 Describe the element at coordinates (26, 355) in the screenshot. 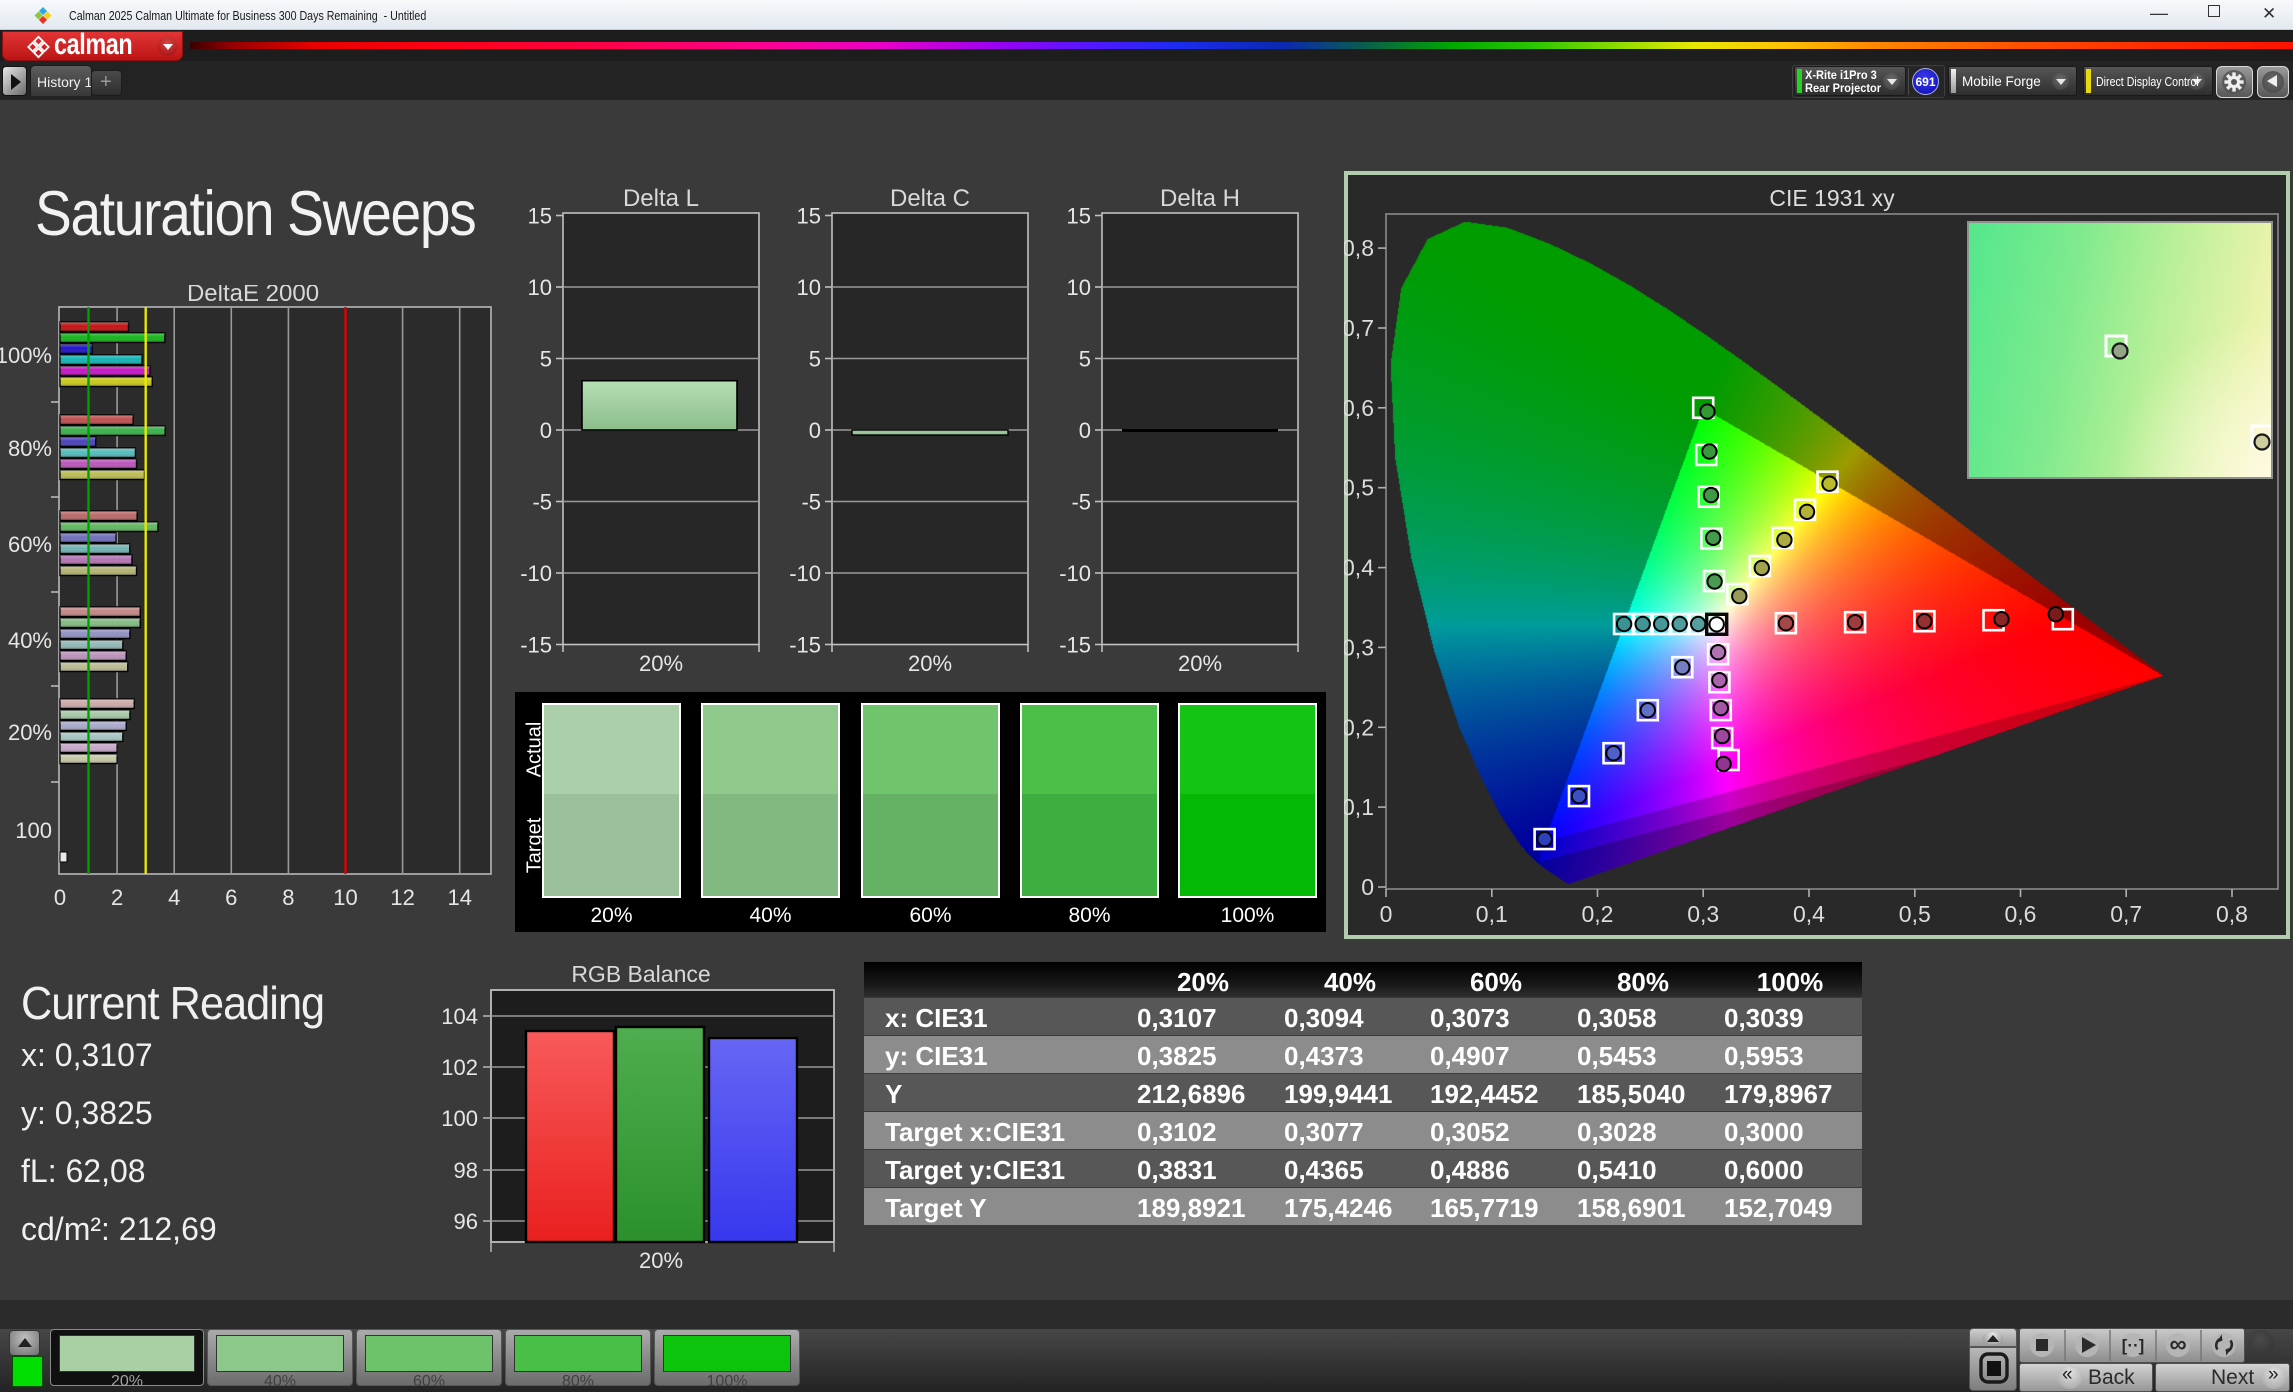

I see `svg-text: 100%` at that location.